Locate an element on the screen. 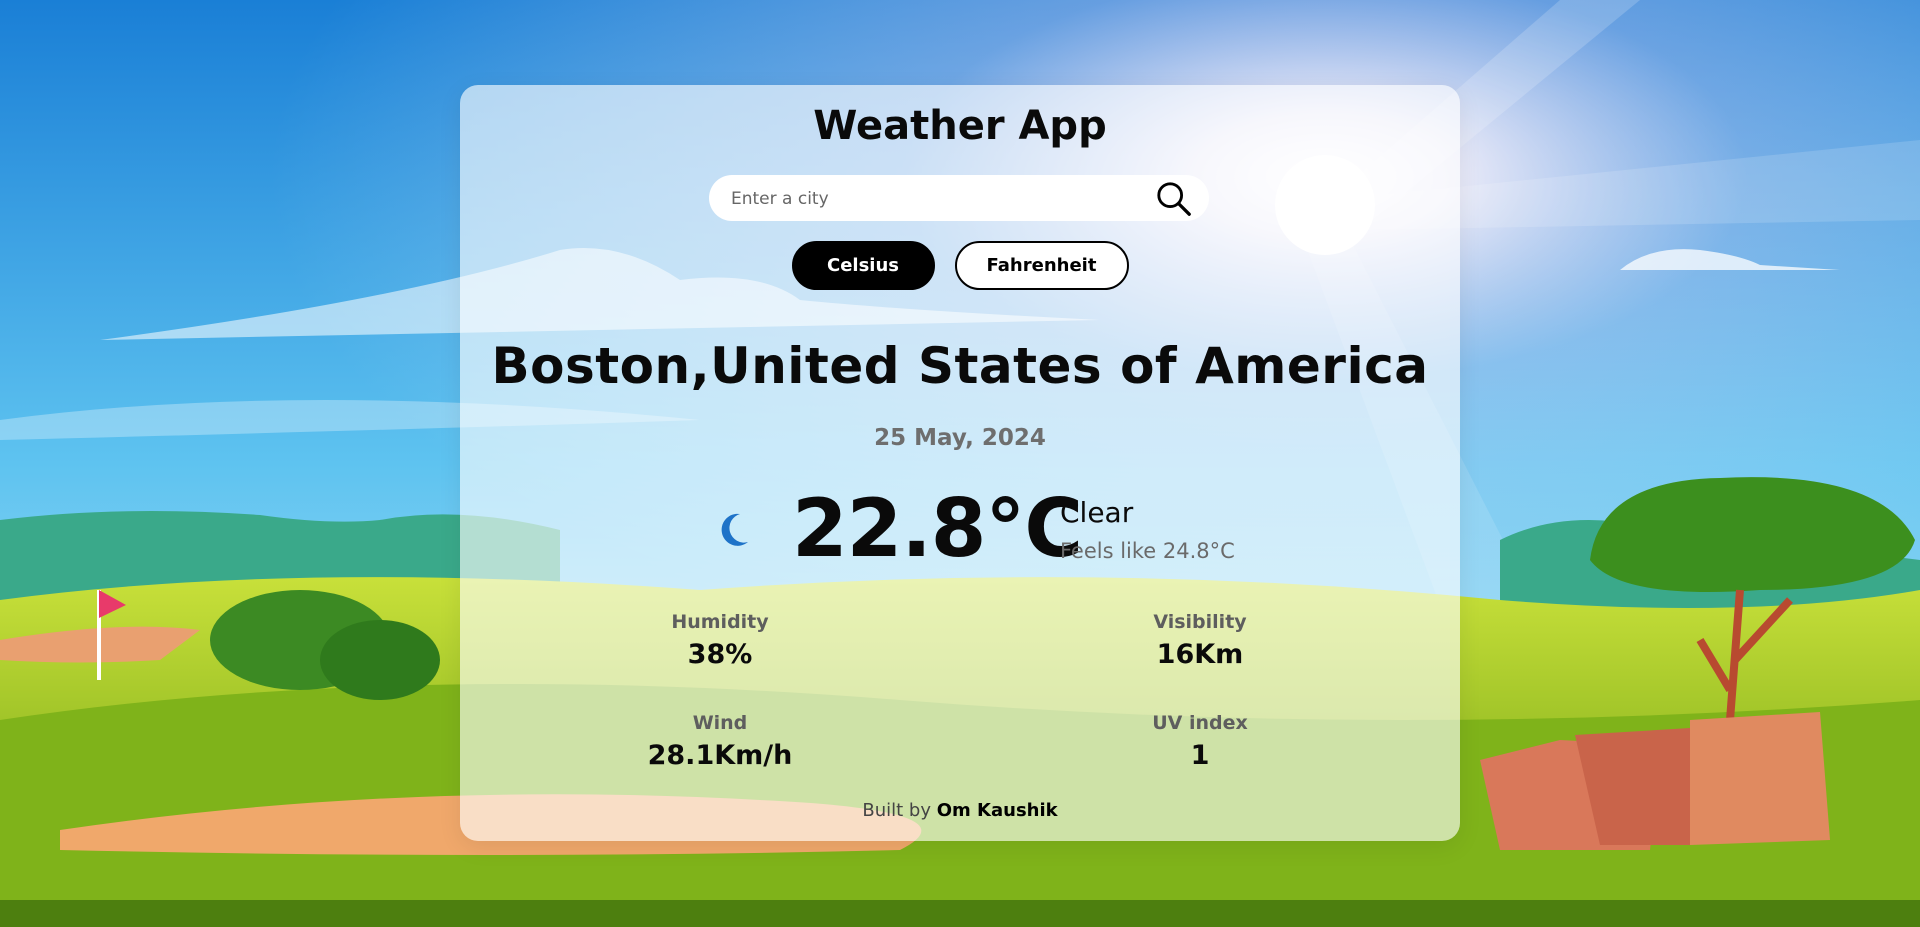  search-input is located at coordinates (931, 199).